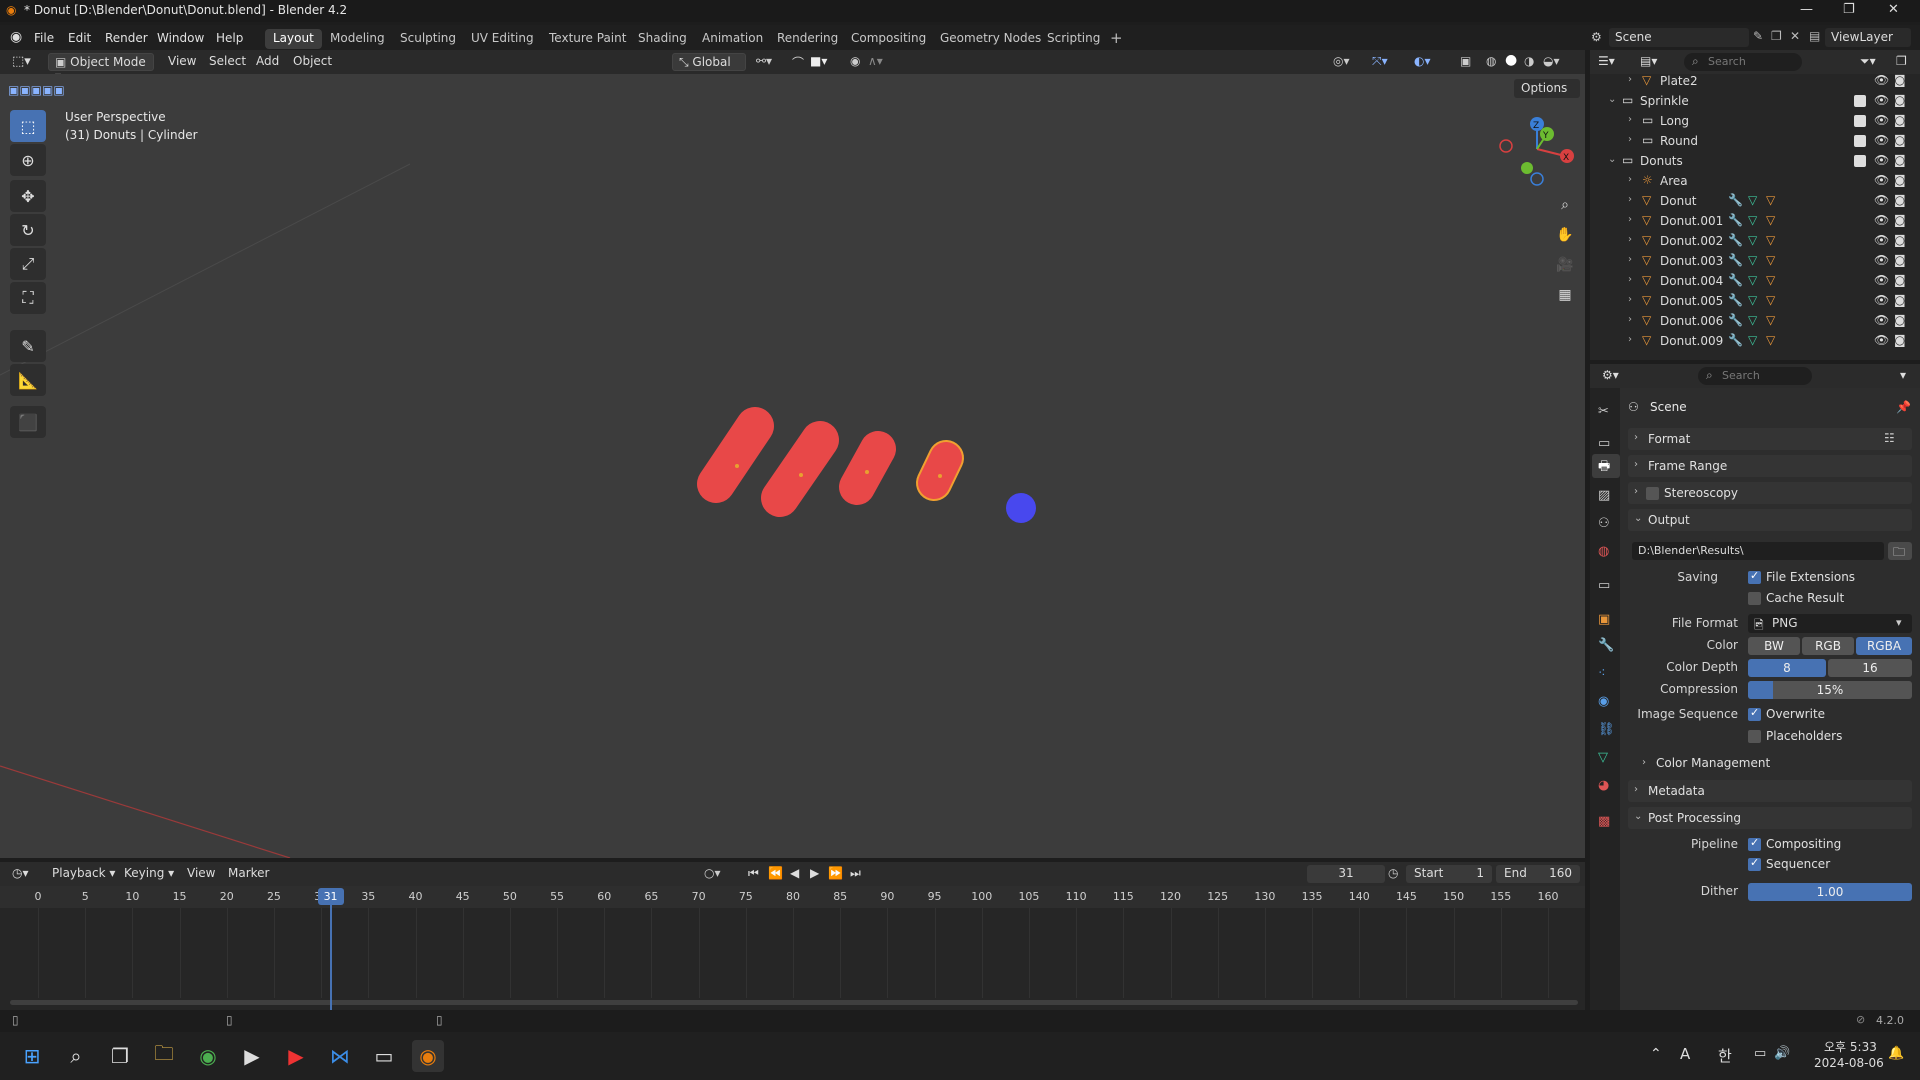  I want to click on preview-range-icon: ◷, so click(1393, 873).